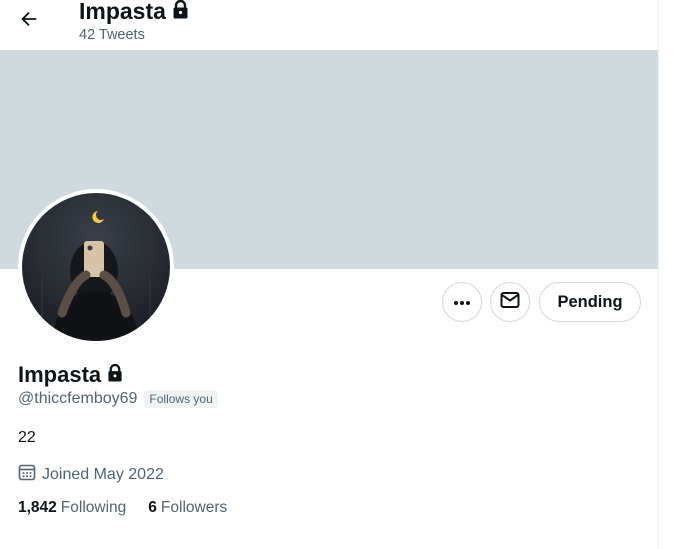 This screenshot has height=549, width=680. Describe the element at coordinates (194, 507) in the screenshot. I see `followers-label: Followers` at that location.